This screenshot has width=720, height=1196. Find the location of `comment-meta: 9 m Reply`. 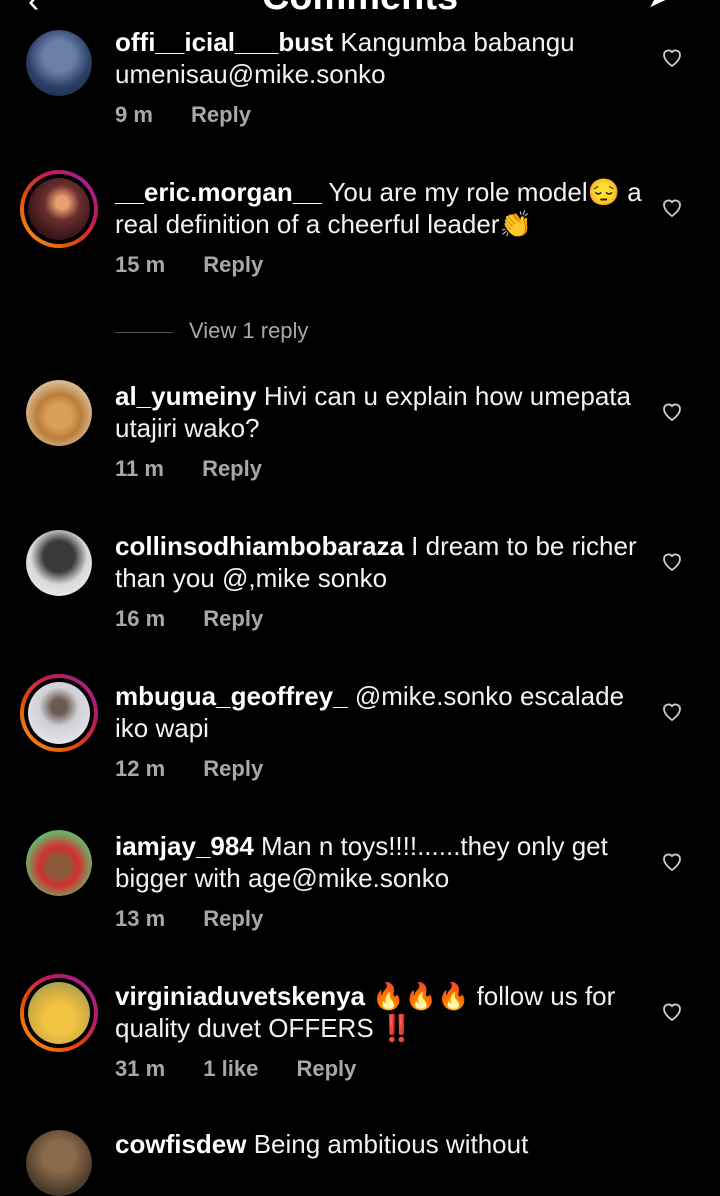

comment-meta: 9 m Reply is located at coordinates (199, 115).